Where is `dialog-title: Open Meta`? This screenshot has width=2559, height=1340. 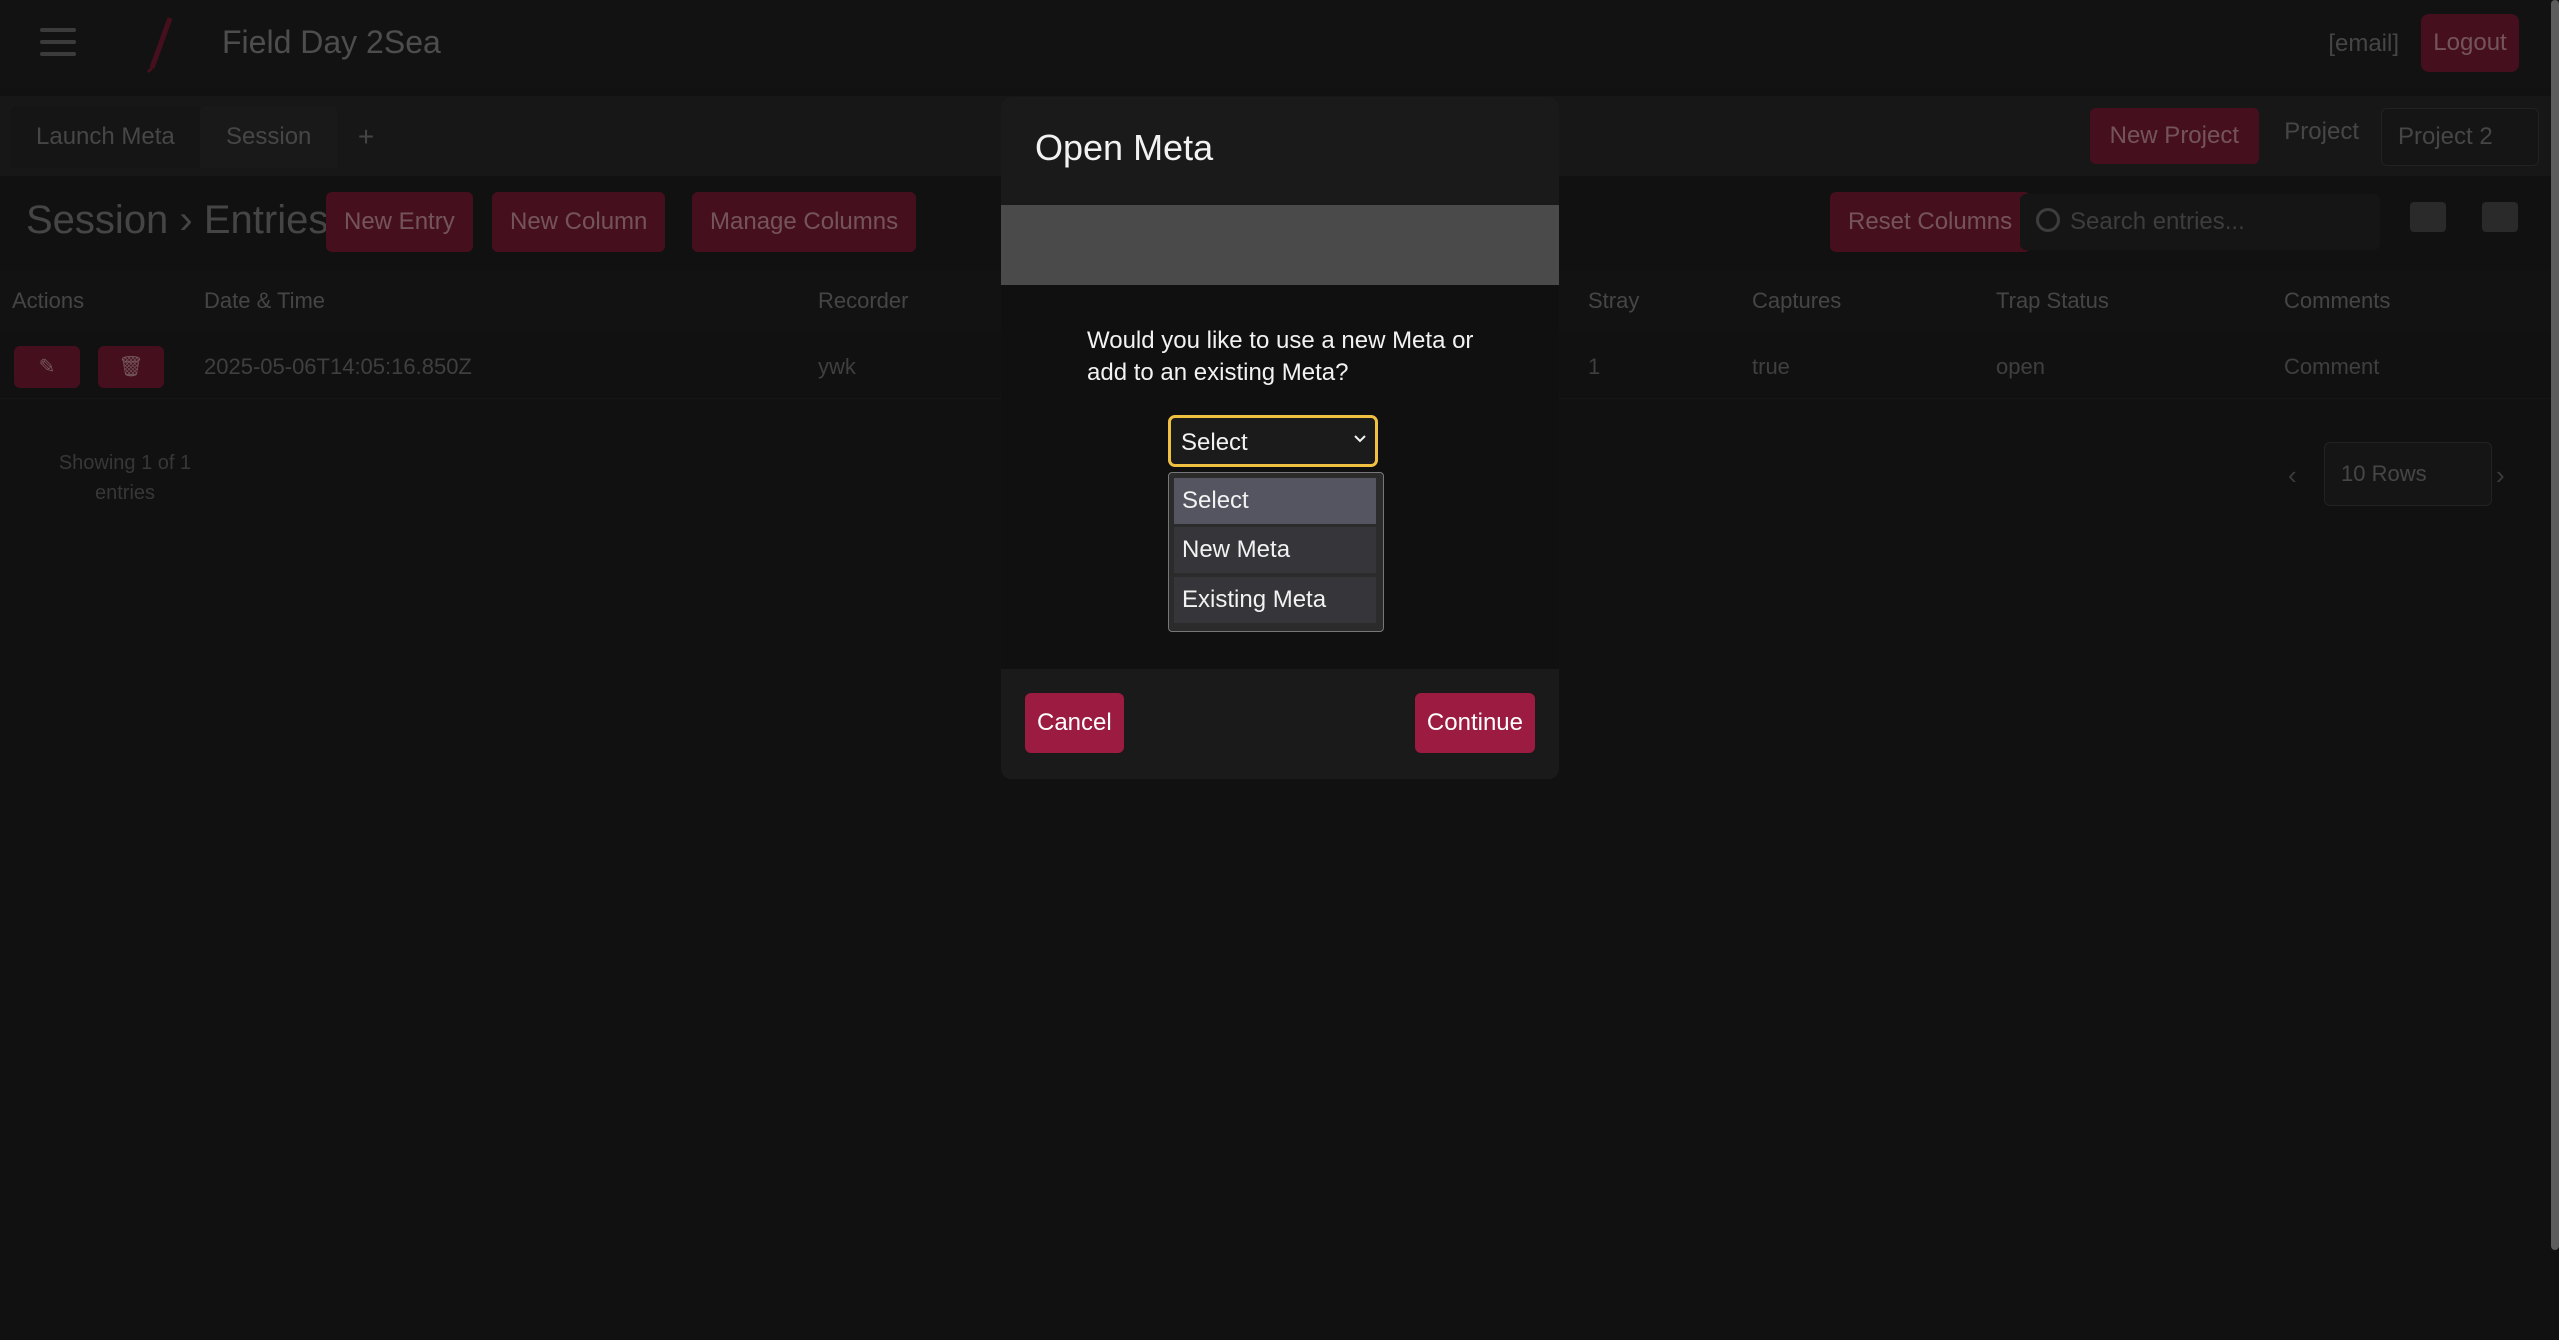 dialog-title: Open Meta is located at coordinates (1124, 147).